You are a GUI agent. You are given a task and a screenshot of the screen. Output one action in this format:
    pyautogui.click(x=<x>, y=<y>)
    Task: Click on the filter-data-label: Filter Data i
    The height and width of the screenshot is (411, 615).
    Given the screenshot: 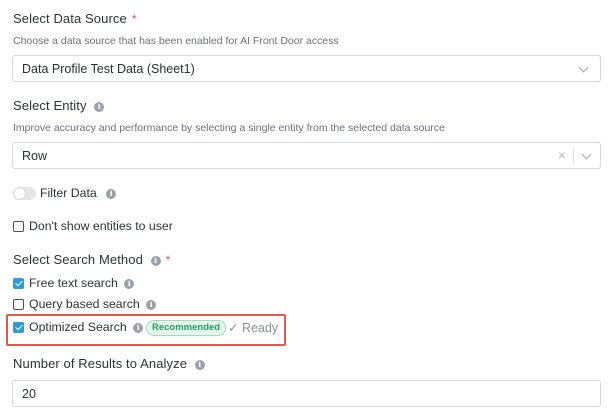 What is the action you would take?
    pyautogui.click(x=78, y=193)
    